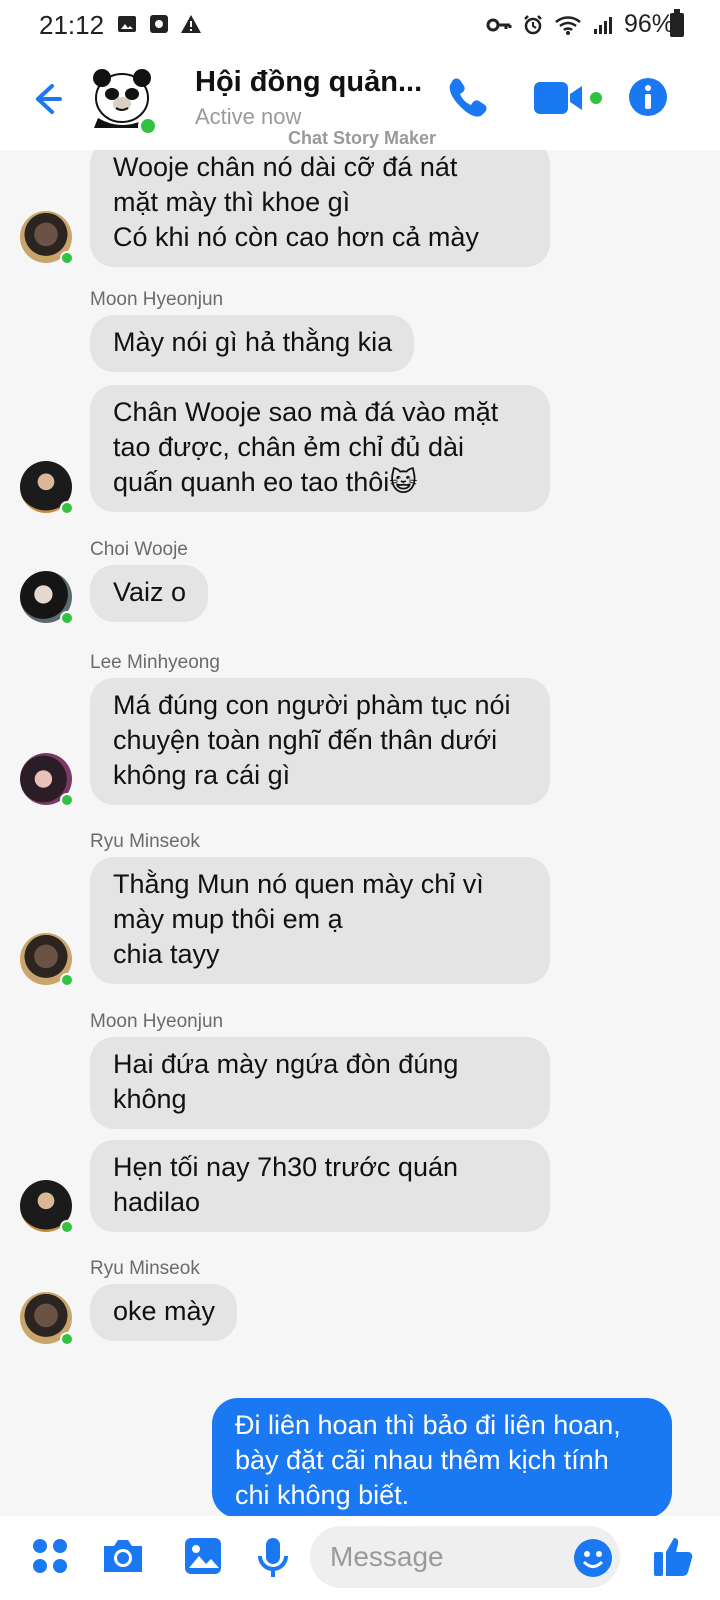  I want to click on emoji-icon, so click(593, 1558).